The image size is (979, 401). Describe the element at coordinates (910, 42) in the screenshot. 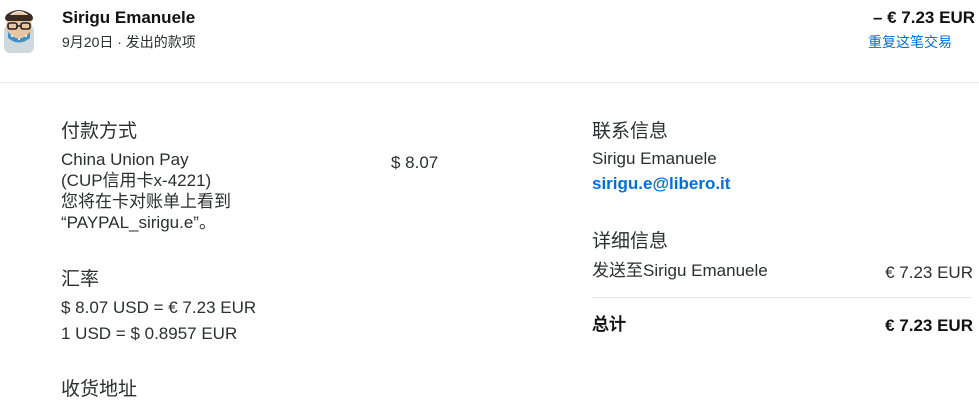

I see `repeat-transaction-link: 重复这笔交易` at that location.